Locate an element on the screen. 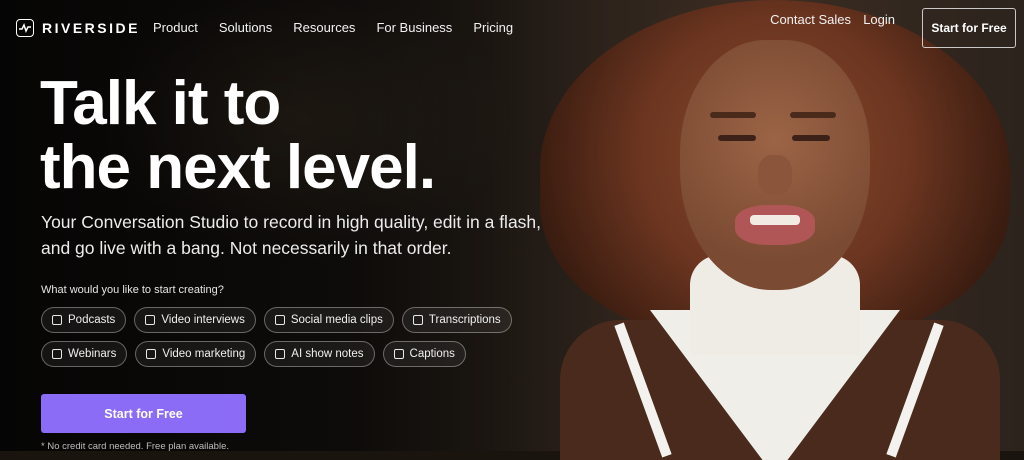 This screenshot has width=1024, height=460. mouth is located at coordinates (775, 225).